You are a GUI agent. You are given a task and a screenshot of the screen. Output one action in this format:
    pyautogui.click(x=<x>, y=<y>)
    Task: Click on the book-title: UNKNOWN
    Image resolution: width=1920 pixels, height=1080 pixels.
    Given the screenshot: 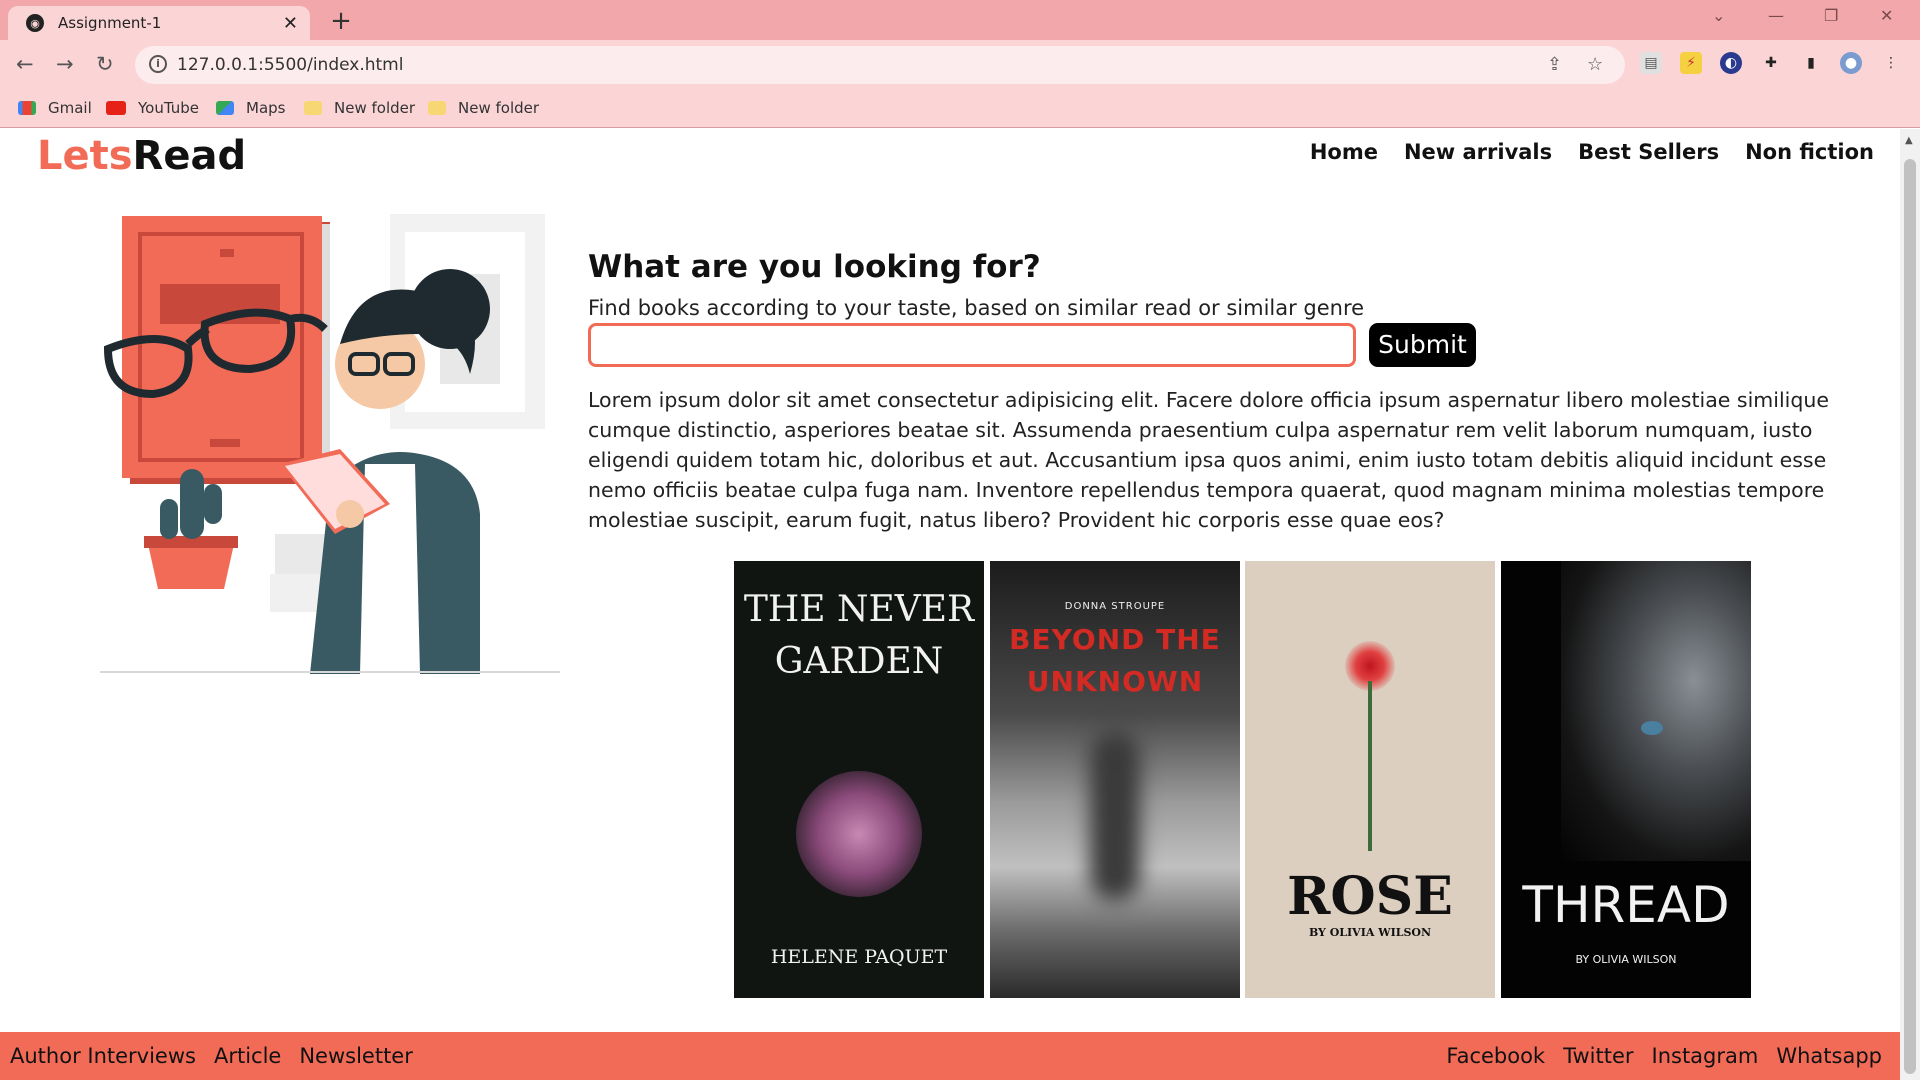 What is the action you would take?
    pyautogui.click(x=1115, y=681)
    